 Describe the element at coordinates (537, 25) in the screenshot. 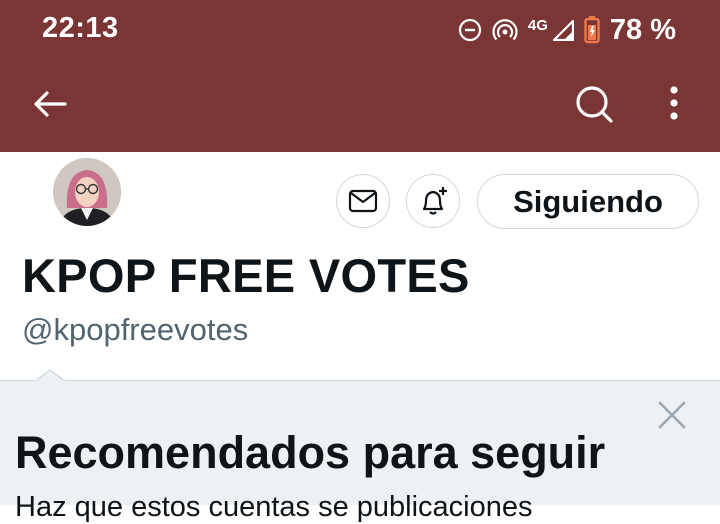

I see `network-type: 4G` at that location.